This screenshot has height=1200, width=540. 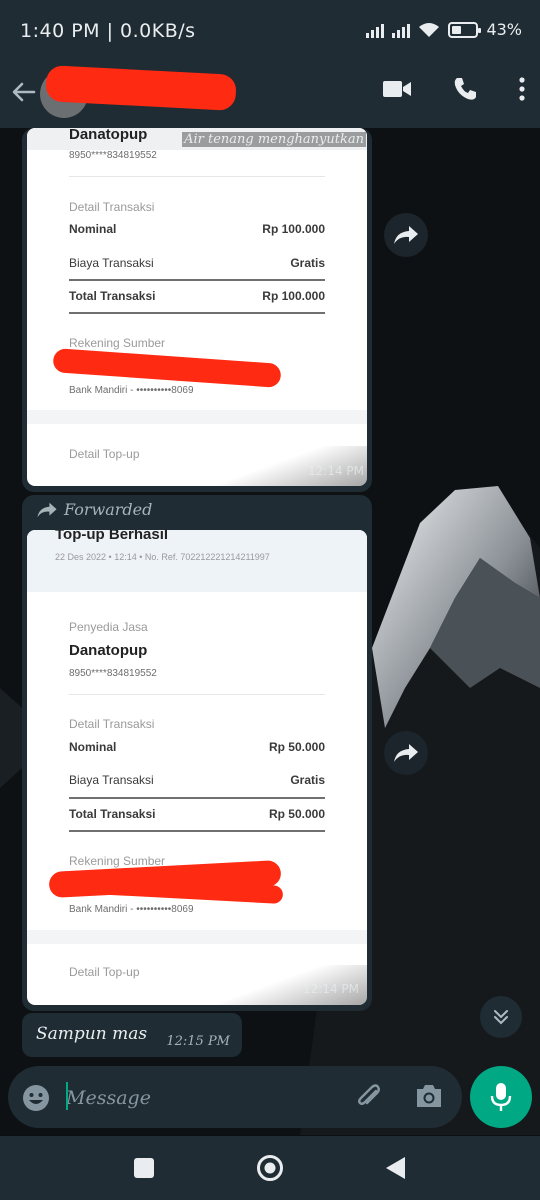 I want to click on forwarded-icon, so click(x=47, y=509).